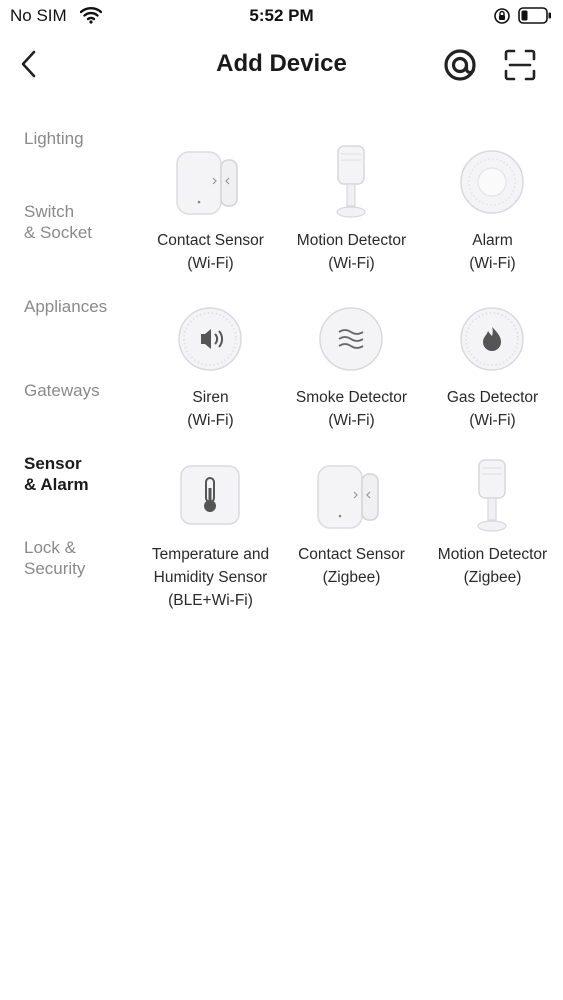 Image resolution: width=563 pixels, height=1000 pixels. Describe the element at coordinates (30, 64) in the screenshot. I see `back-button` at that location.